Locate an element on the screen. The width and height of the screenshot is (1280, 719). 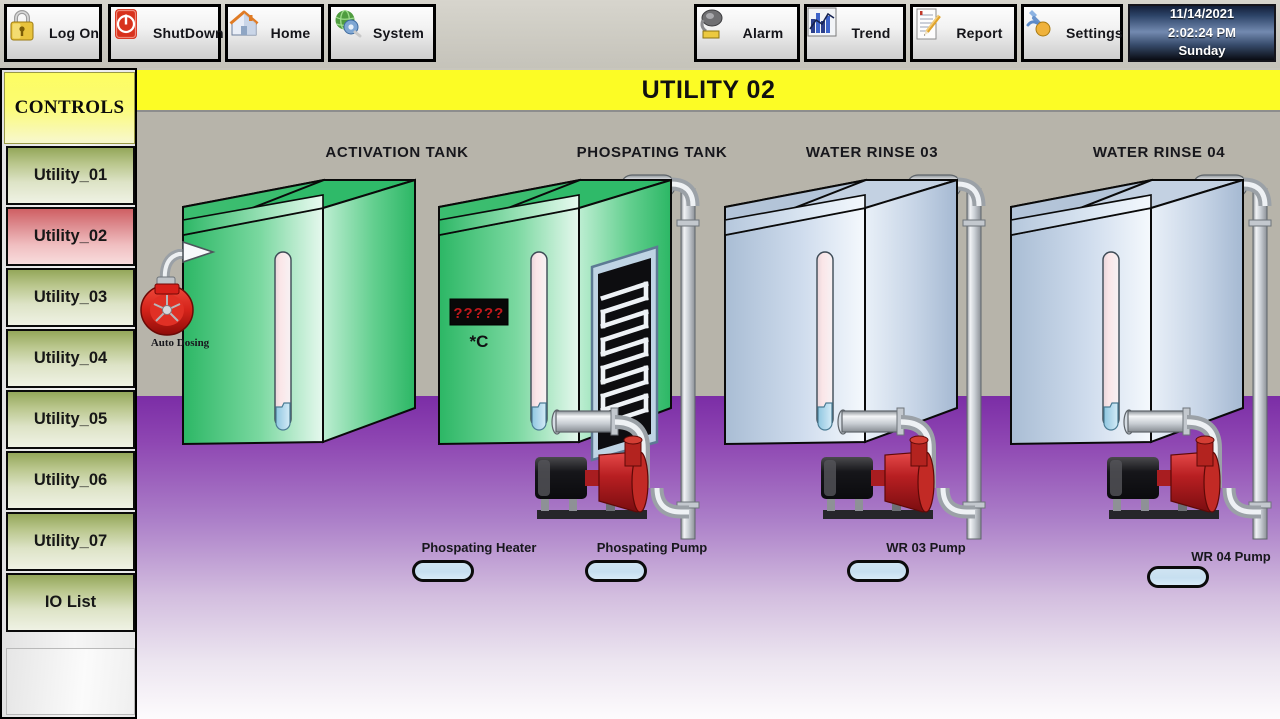
temperature-value: ????? is located at coordinates (478, 314).